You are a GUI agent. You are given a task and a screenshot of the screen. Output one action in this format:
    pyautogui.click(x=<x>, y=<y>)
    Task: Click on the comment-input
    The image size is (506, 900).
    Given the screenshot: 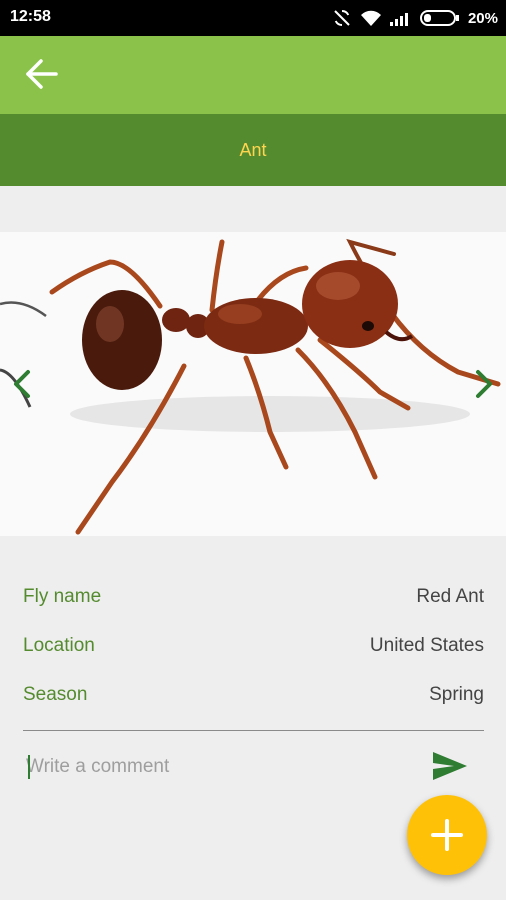 What is the action you would take?
    pyautogui.click(x=216, y=767)
    